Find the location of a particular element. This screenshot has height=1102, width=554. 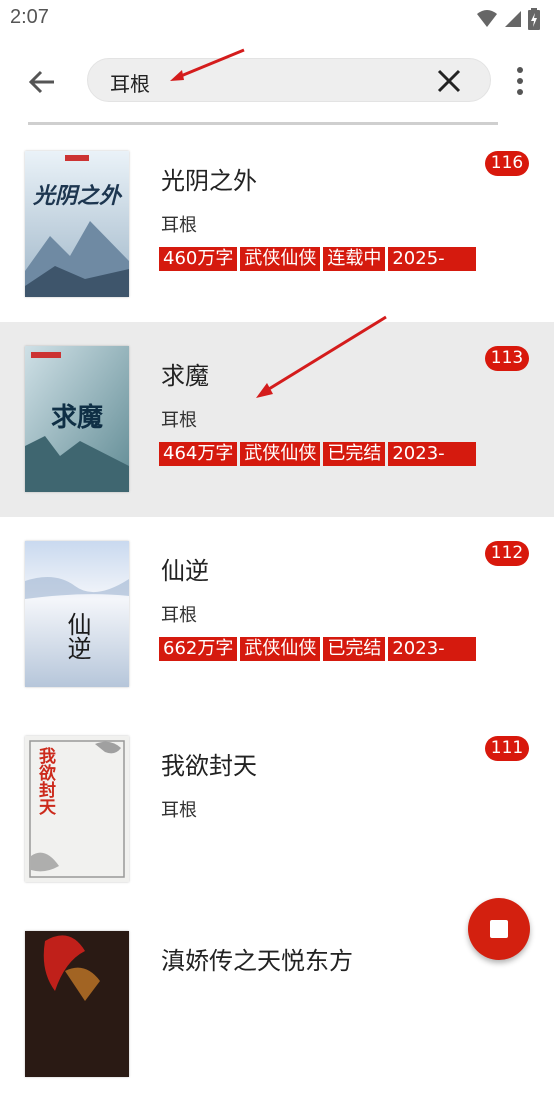

more-vert-icon is located at coordinates (520, 81).